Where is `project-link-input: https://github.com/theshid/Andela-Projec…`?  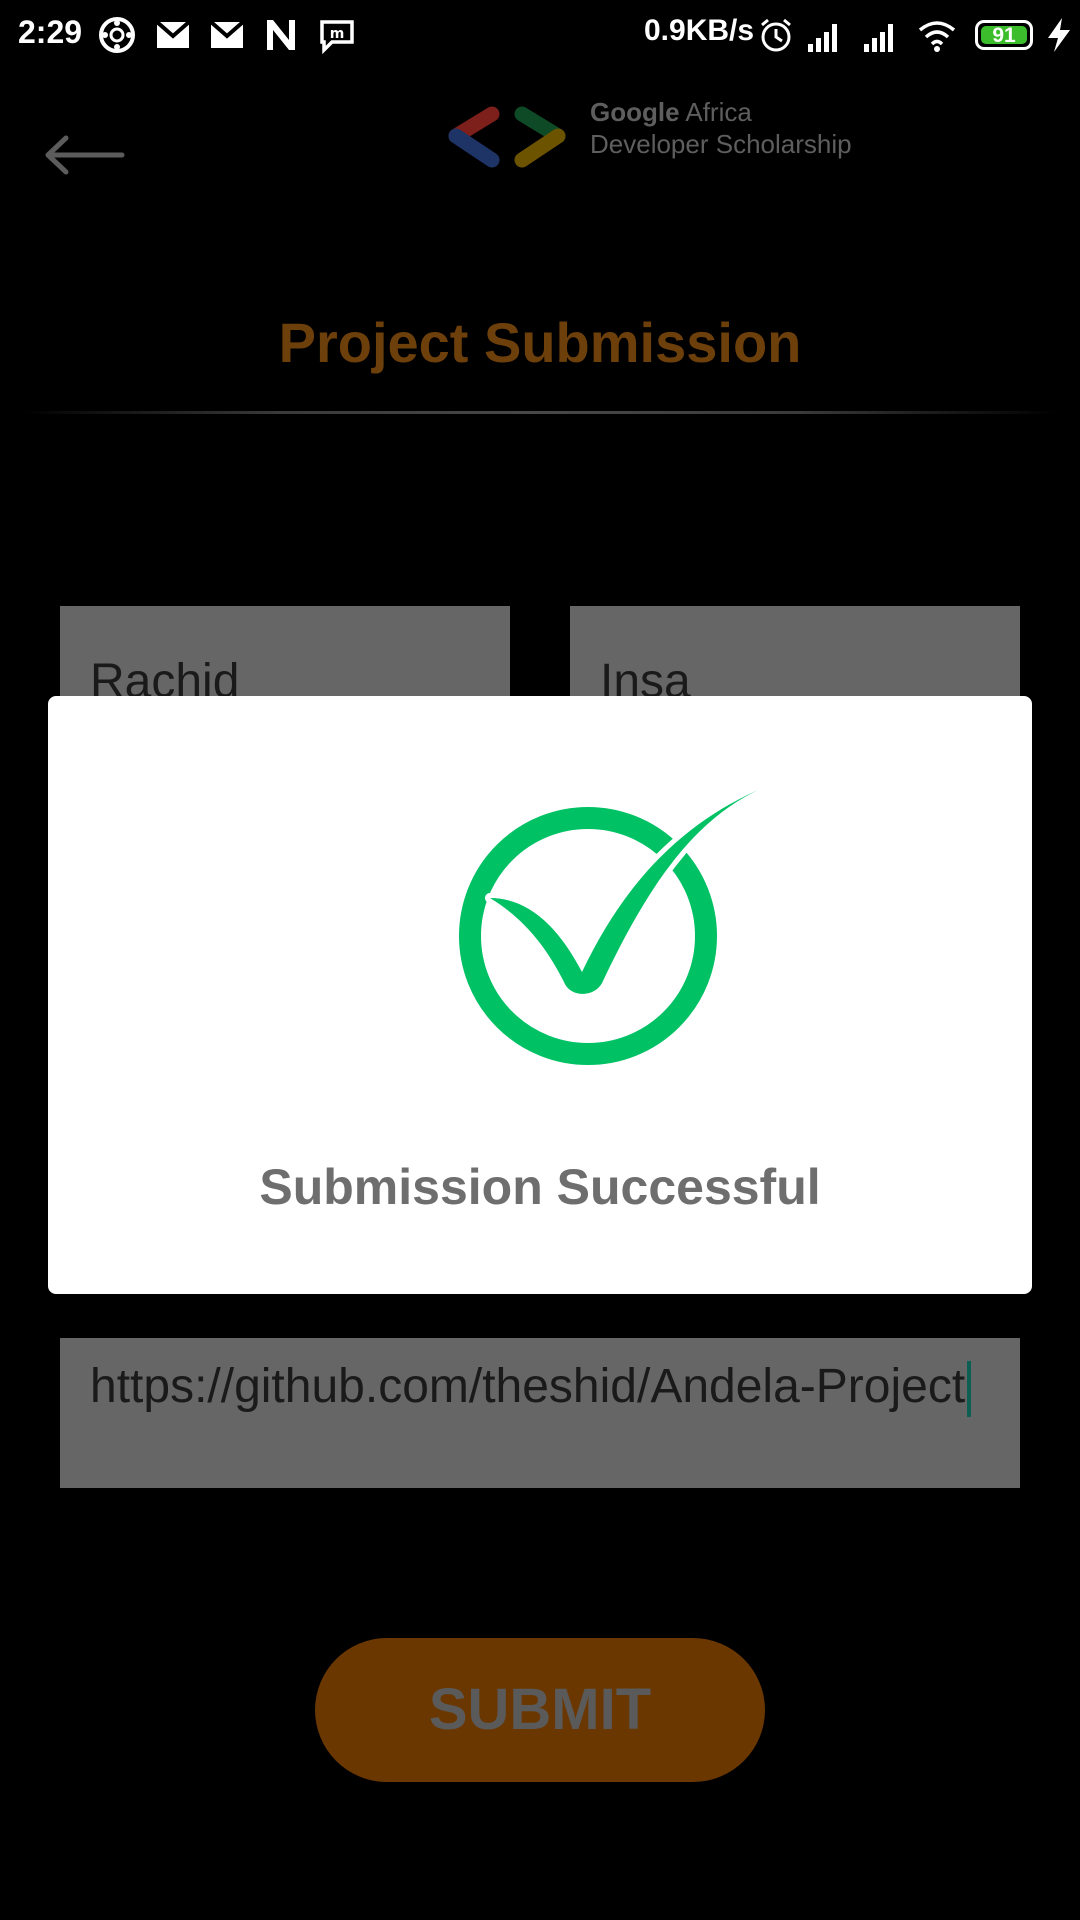 project-link-input: https://github.com/theshid/Andela-Projec… is located at coordinates (540, 1413).